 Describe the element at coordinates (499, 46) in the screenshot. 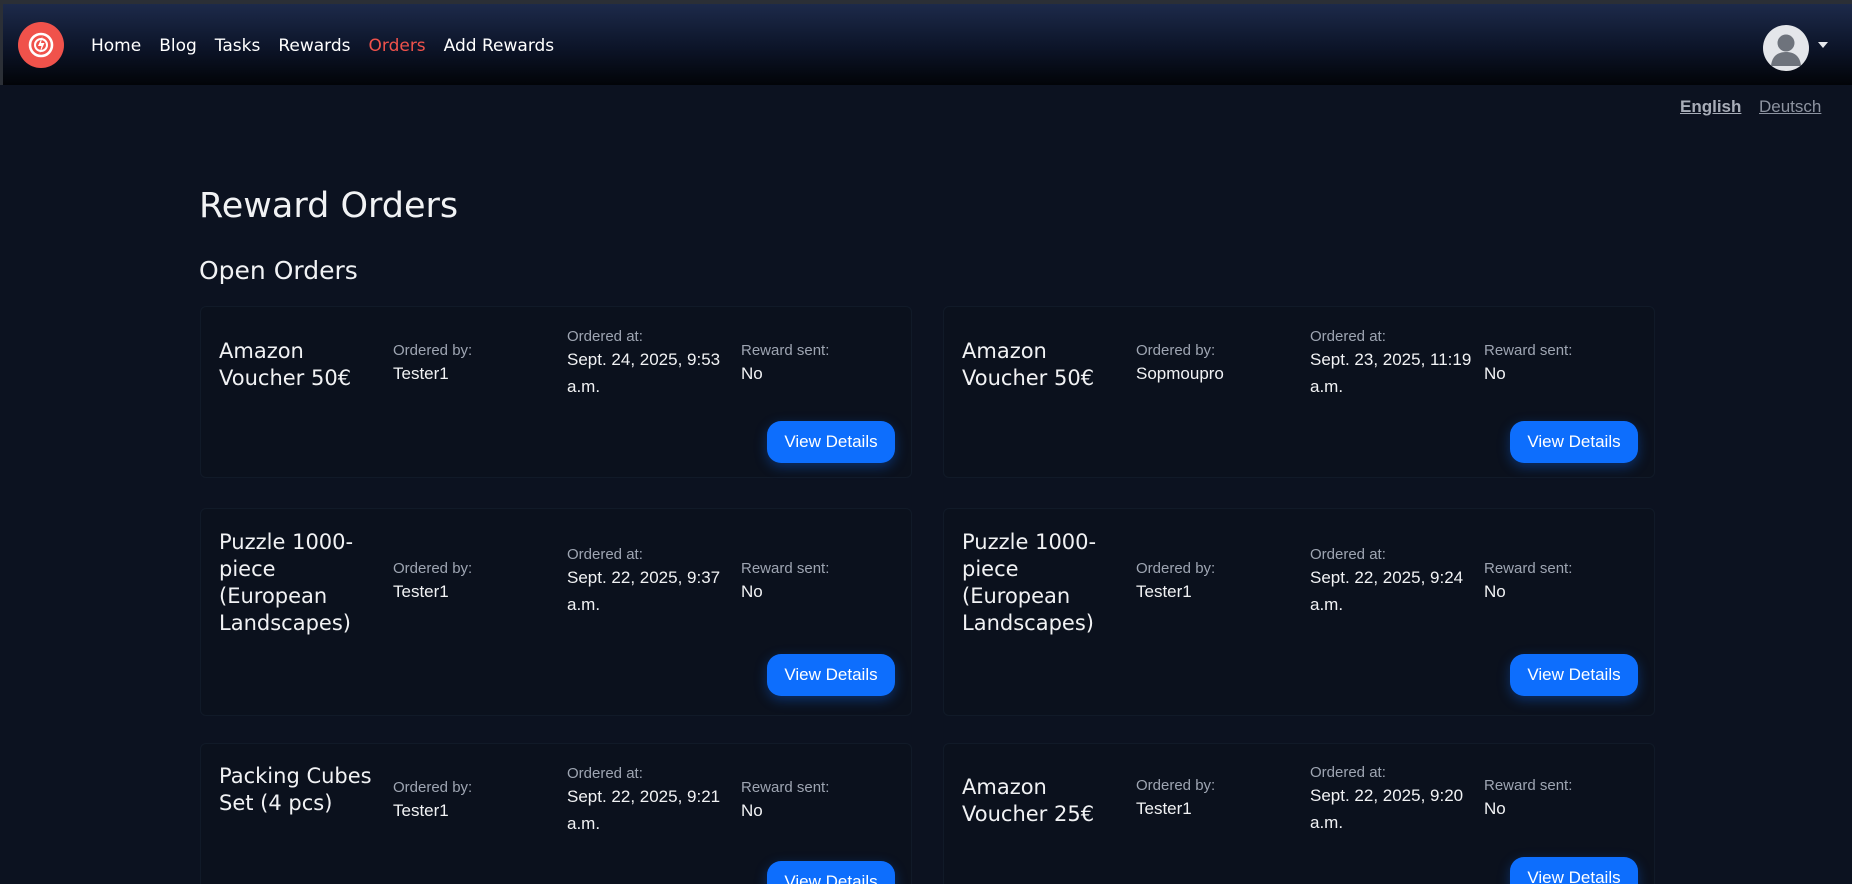

I see `nav-add-rewards: Add Rewards` at that location.